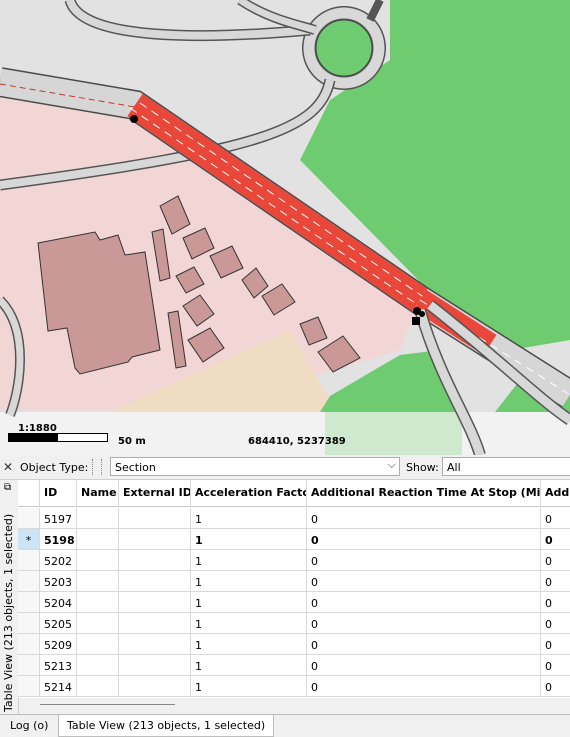 The width and height of the screenshot is (570, 737). Describe the element at coordinates (98, 493) in the screenshot. I see `column-header-name: Name` at that location.